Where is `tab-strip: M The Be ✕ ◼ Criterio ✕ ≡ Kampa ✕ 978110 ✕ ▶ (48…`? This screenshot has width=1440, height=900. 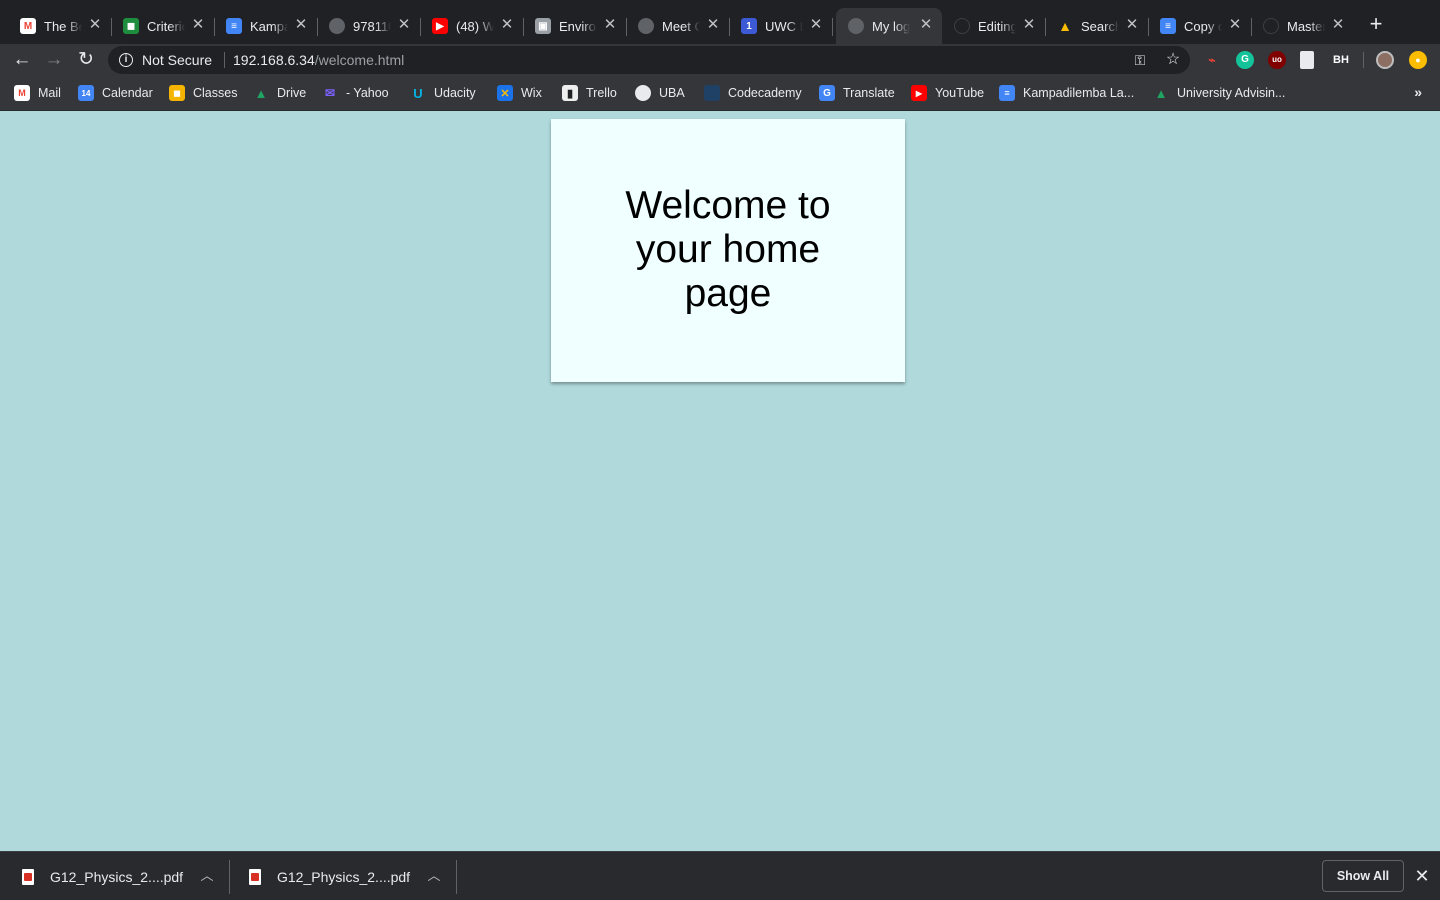 tab-strip: M The Be ✕ ◼ Criterio ✕ ≡ Kampa ✕ 978110 ✕ ▶ (48… is located at coordinates (720, 22).